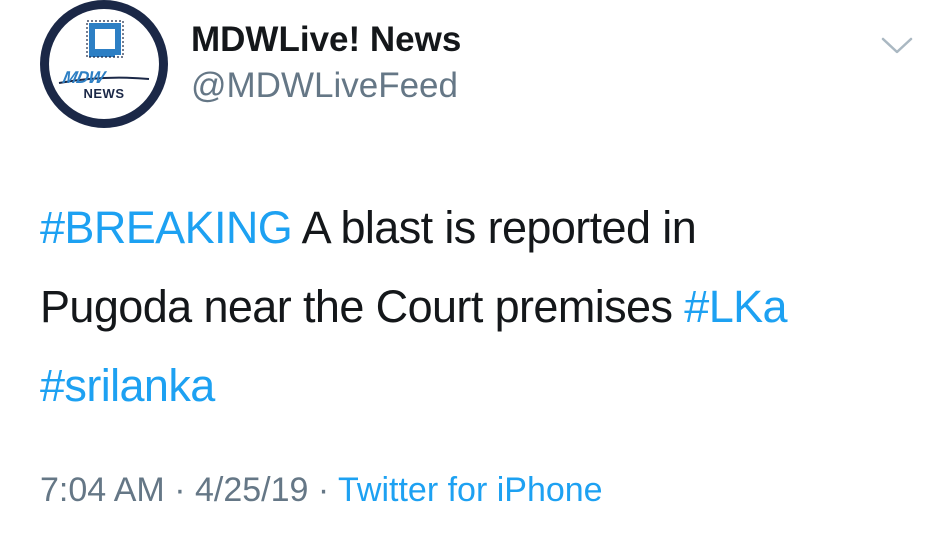 This screenshot has height=543, width=950. I want to click on tweet-meta: 7:04 AM · 4/25/19 · Twitter for iPhone, so click(321, 490).